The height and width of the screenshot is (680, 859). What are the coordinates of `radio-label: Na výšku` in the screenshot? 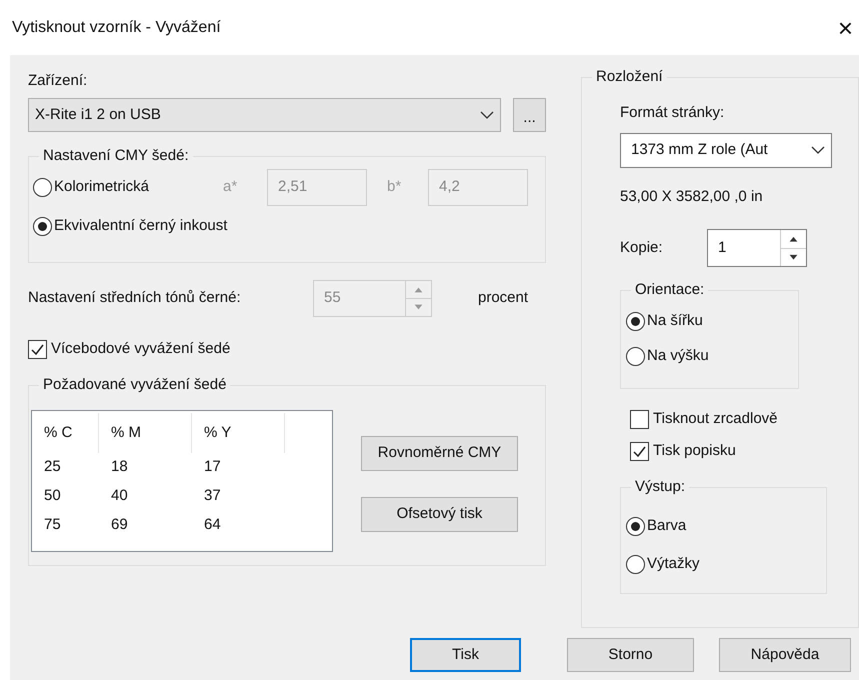 It's located at (678, 356).